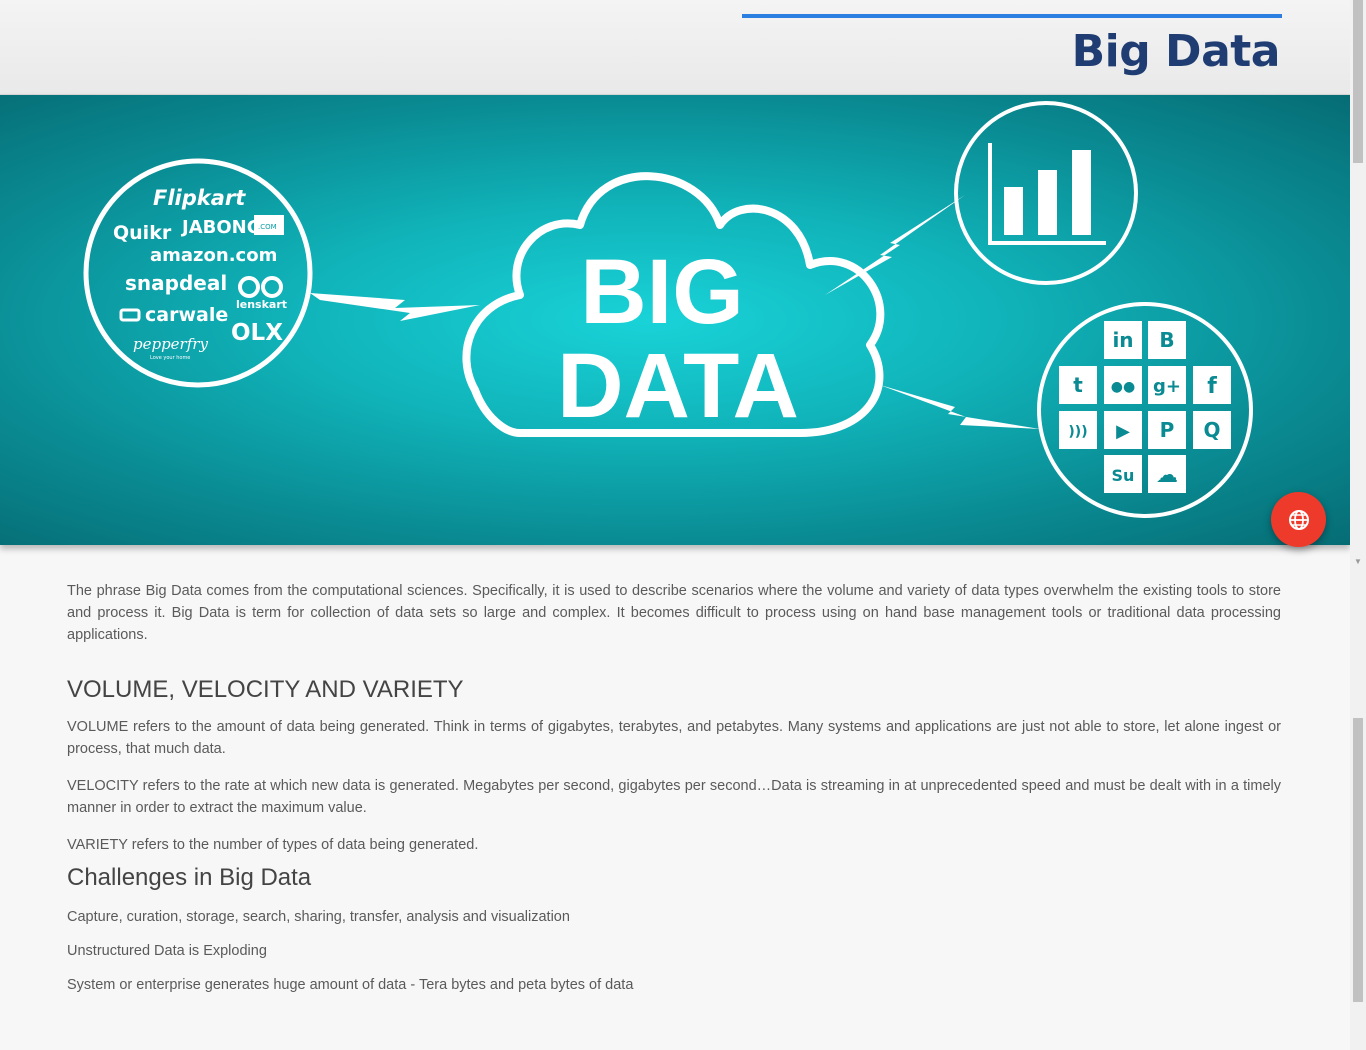  Describe the element at coordinates (176, 283) in the screenshot. I see `brand-snapdeal: snapdeal` at that location.